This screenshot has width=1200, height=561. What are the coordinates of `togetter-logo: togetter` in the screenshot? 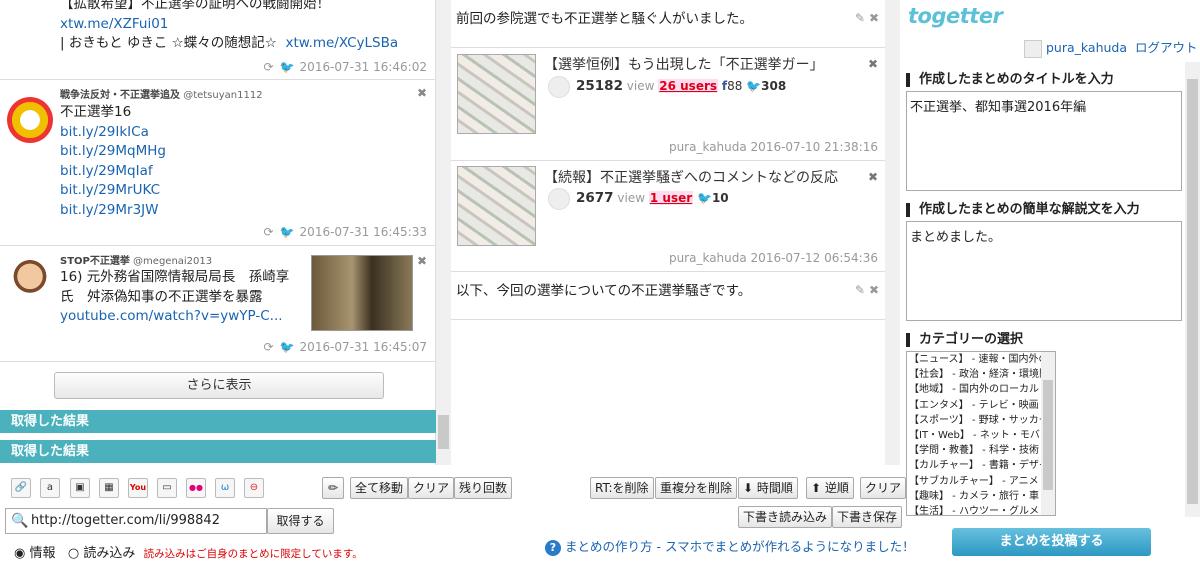 It's located at (955, 16).